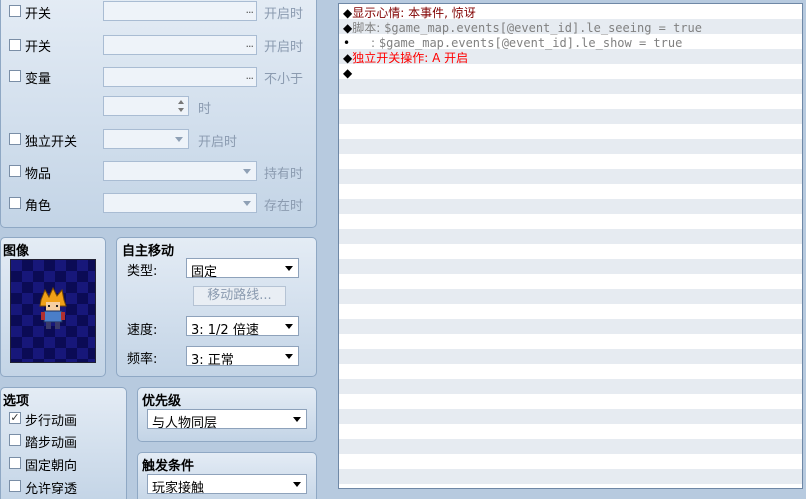 The height and width of the screenshot is (499, 806). Describe the element at coordinates (204, 272) in the screenshot. I see `move-type-value: 固定` at that location.